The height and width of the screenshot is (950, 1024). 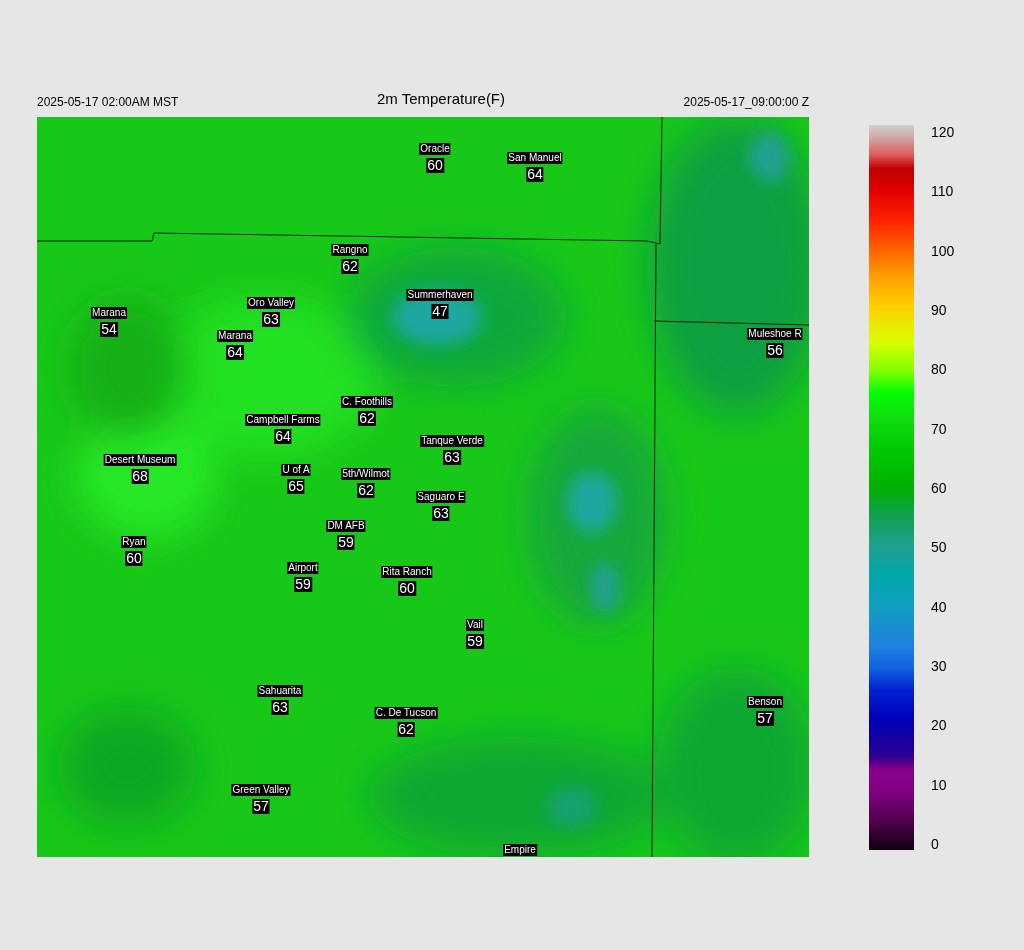 I want to click on colorbar-tick-label: 20, so click(x=939, y=725).